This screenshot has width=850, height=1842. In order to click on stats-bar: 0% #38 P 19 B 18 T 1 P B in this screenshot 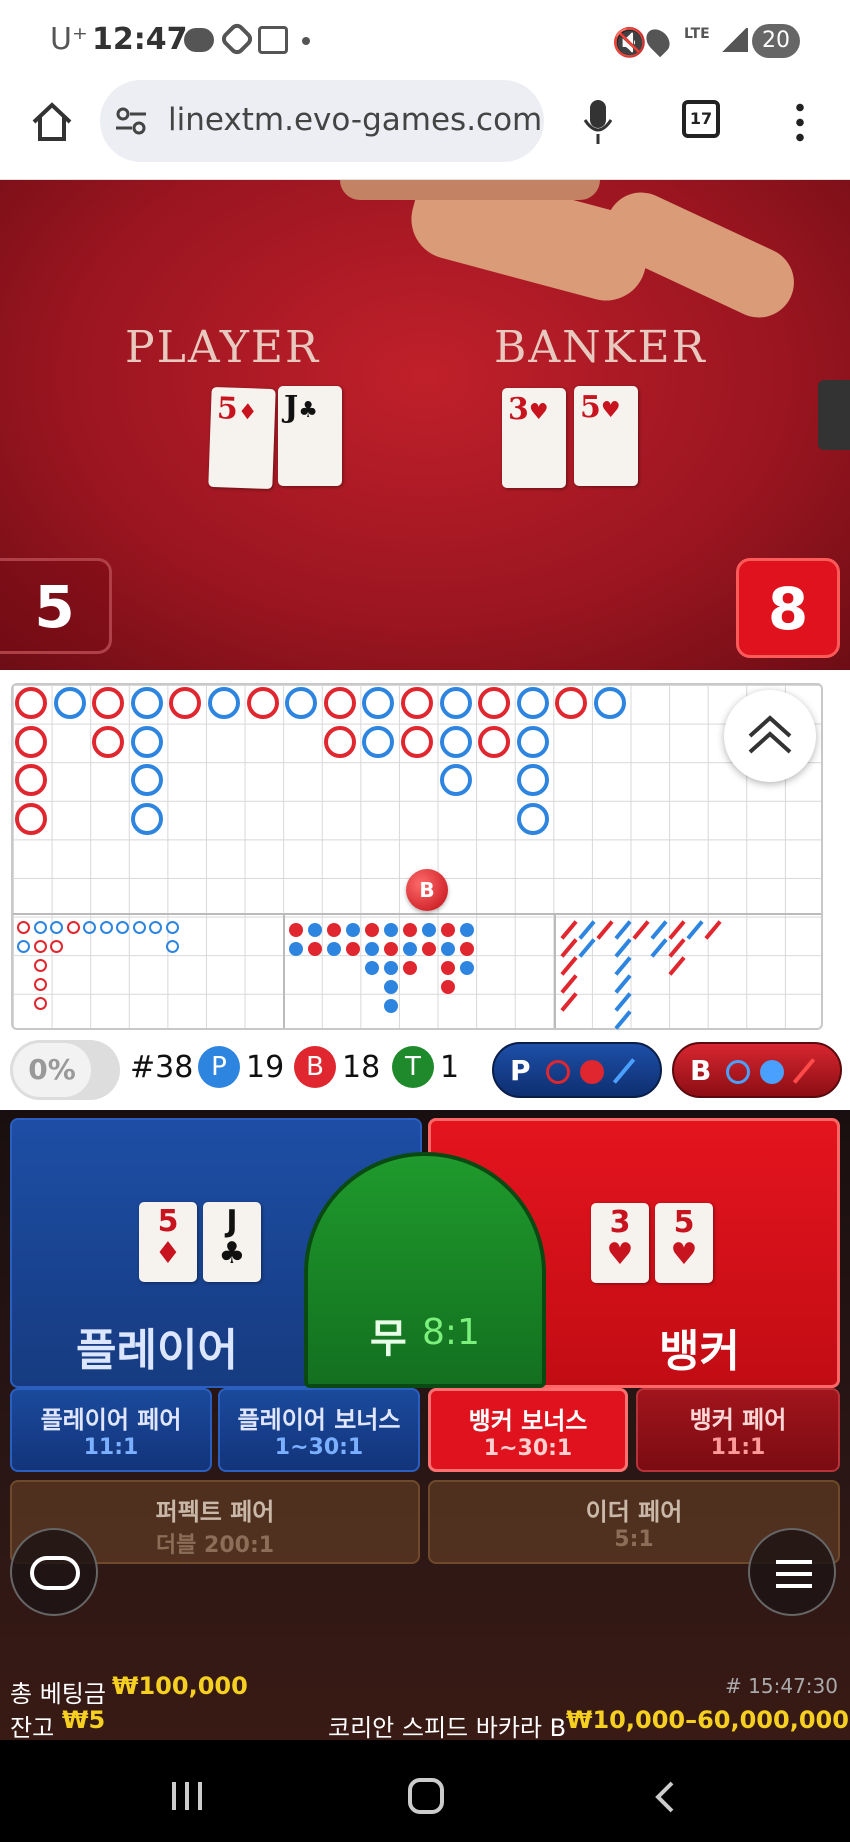, I will do `click(425, 1070)`.